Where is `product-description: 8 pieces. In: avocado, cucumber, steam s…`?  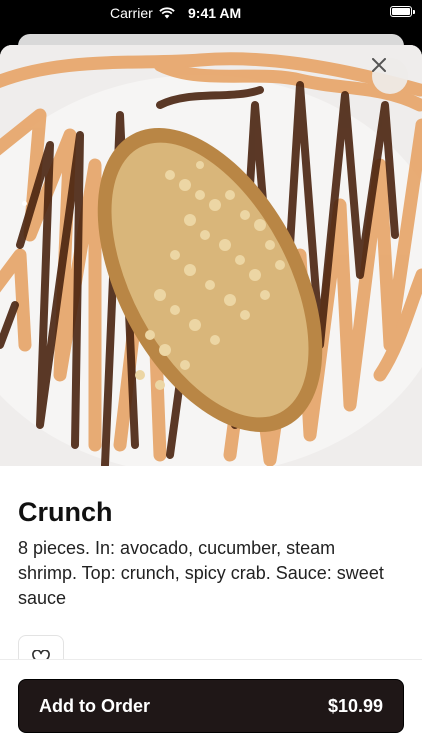
product-description: 8 pieces. In: avocado, cucumber, steam s… is located at coordinates (201, 573).